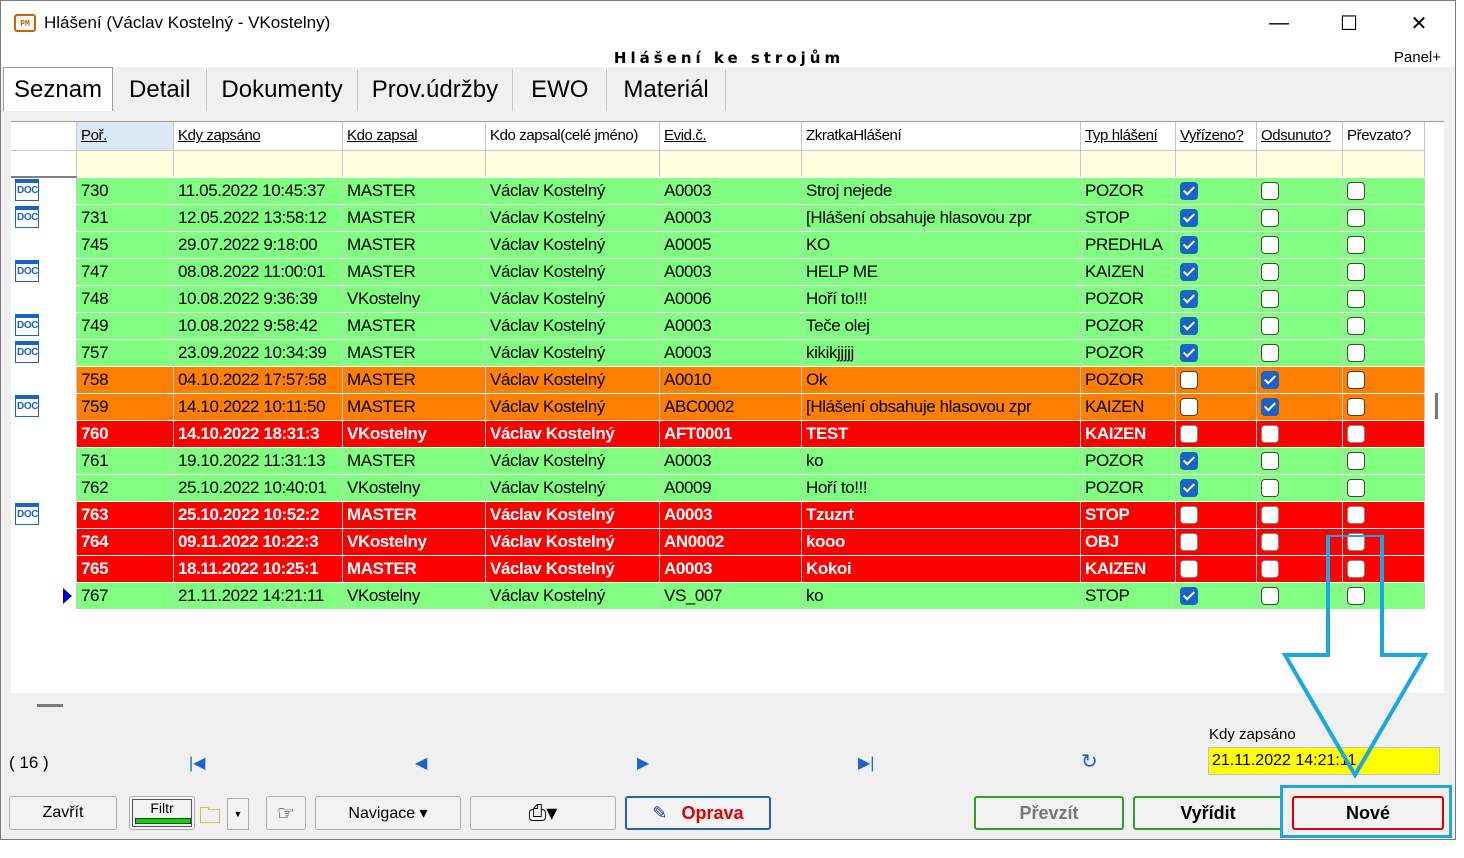  I want to click on cell-por: 749, so click(125, 326).